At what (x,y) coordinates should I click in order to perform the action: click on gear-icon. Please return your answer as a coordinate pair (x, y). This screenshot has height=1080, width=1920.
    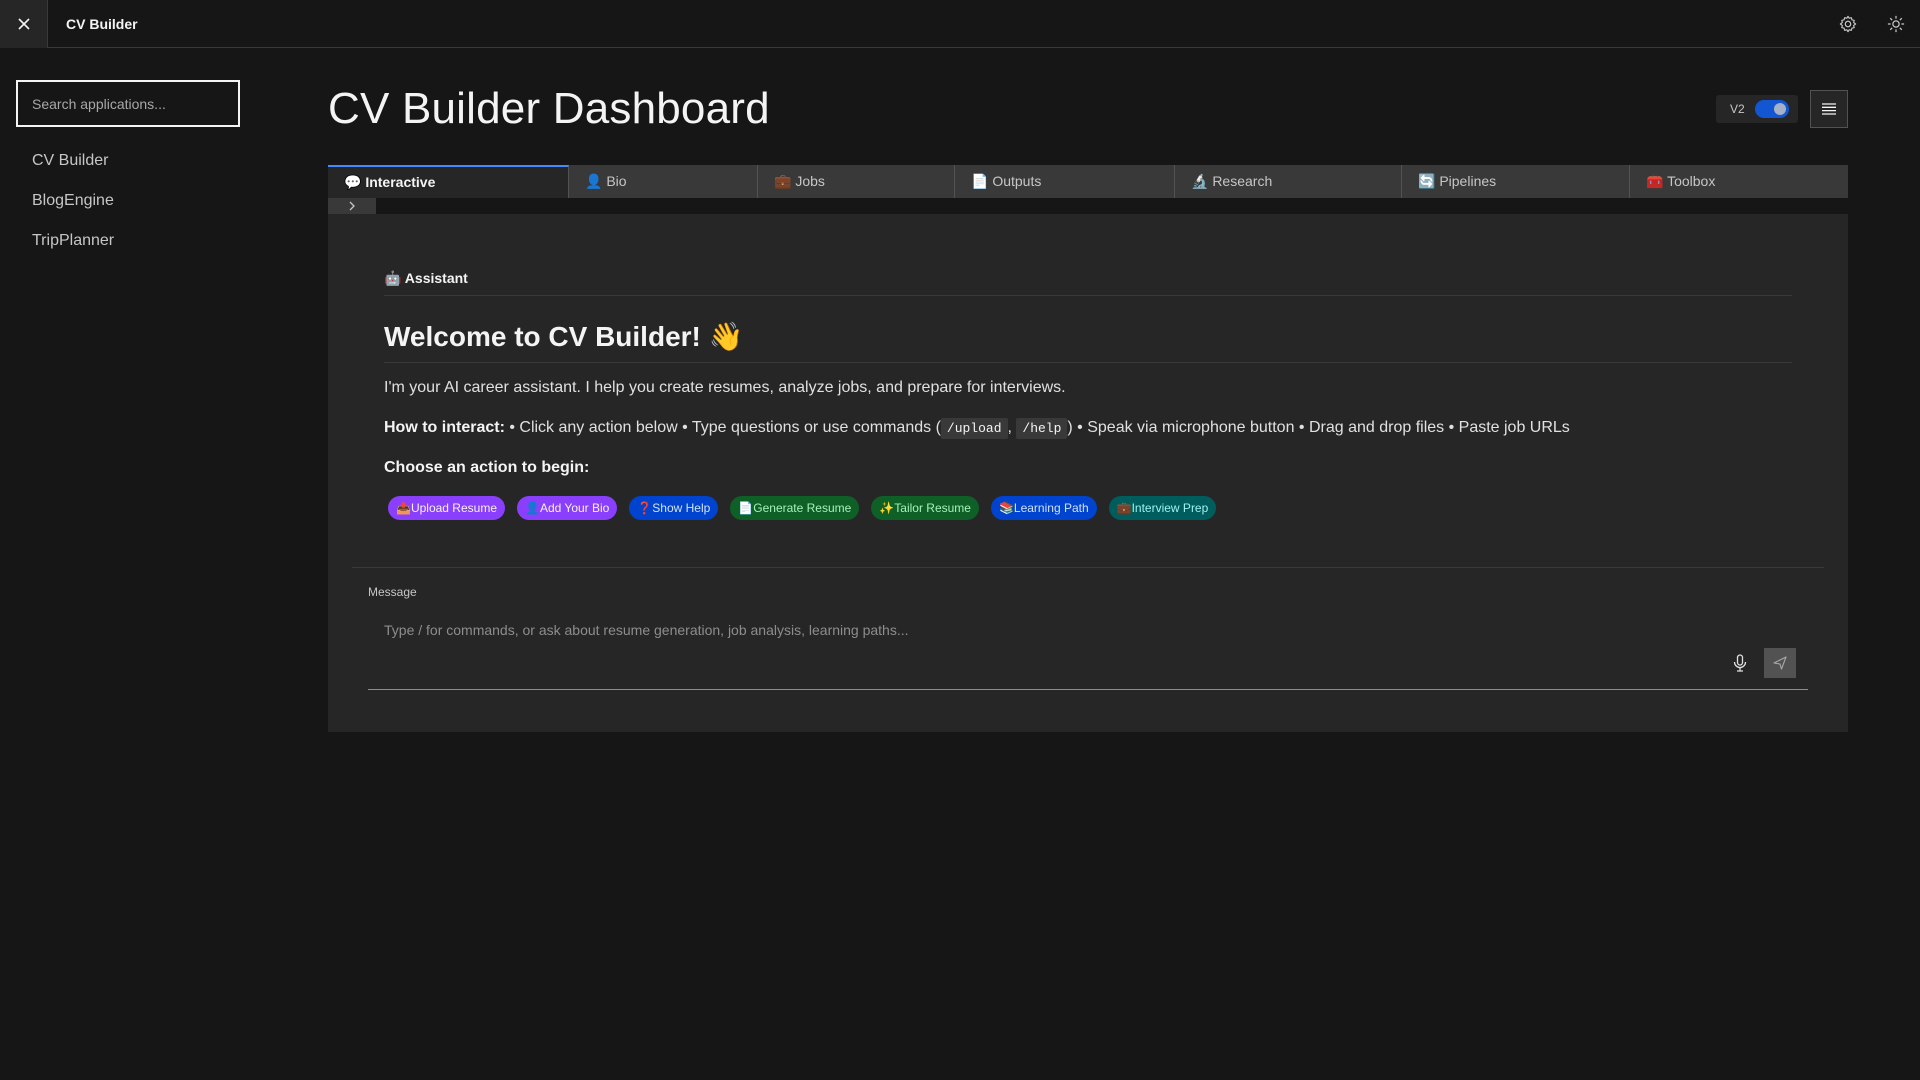
    Looking at the image, I should click on (1848, 23).